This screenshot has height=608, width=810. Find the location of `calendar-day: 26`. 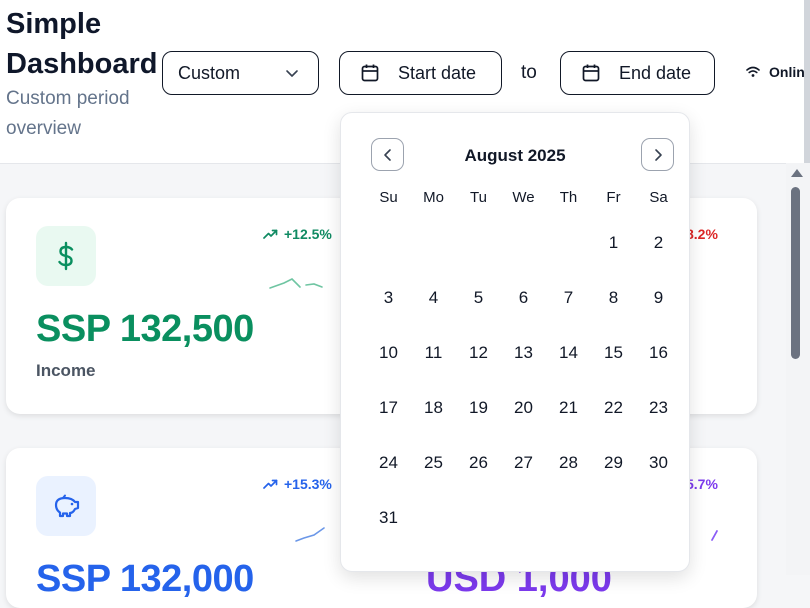

calendar-day: 26 is located at coordinates (478, 463).